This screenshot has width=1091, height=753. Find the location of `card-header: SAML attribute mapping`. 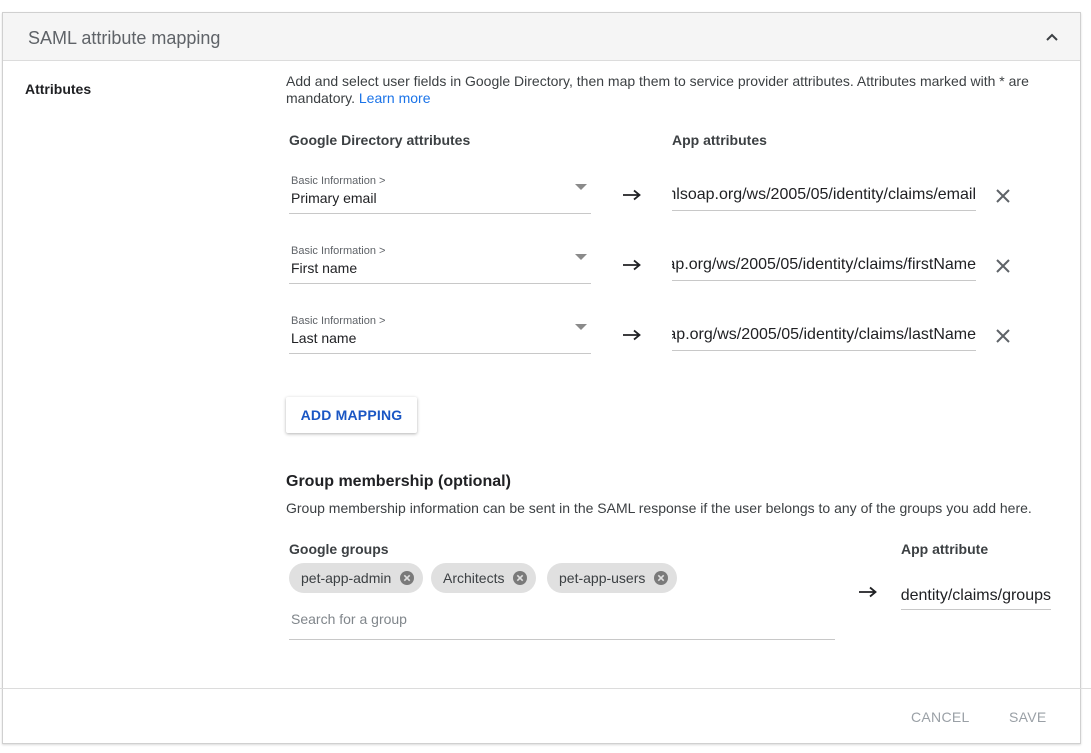

card-header: SAML attribute mapping is located at coordinates (541, 37).